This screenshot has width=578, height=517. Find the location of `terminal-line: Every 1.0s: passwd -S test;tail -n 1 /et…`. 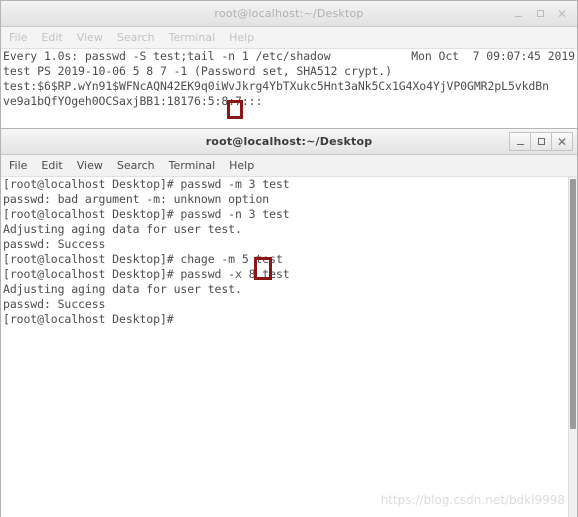

terminal-line: Every 1.0s: passwd -S test;tail -n 1 /et… is located at coordinates (289, 56).